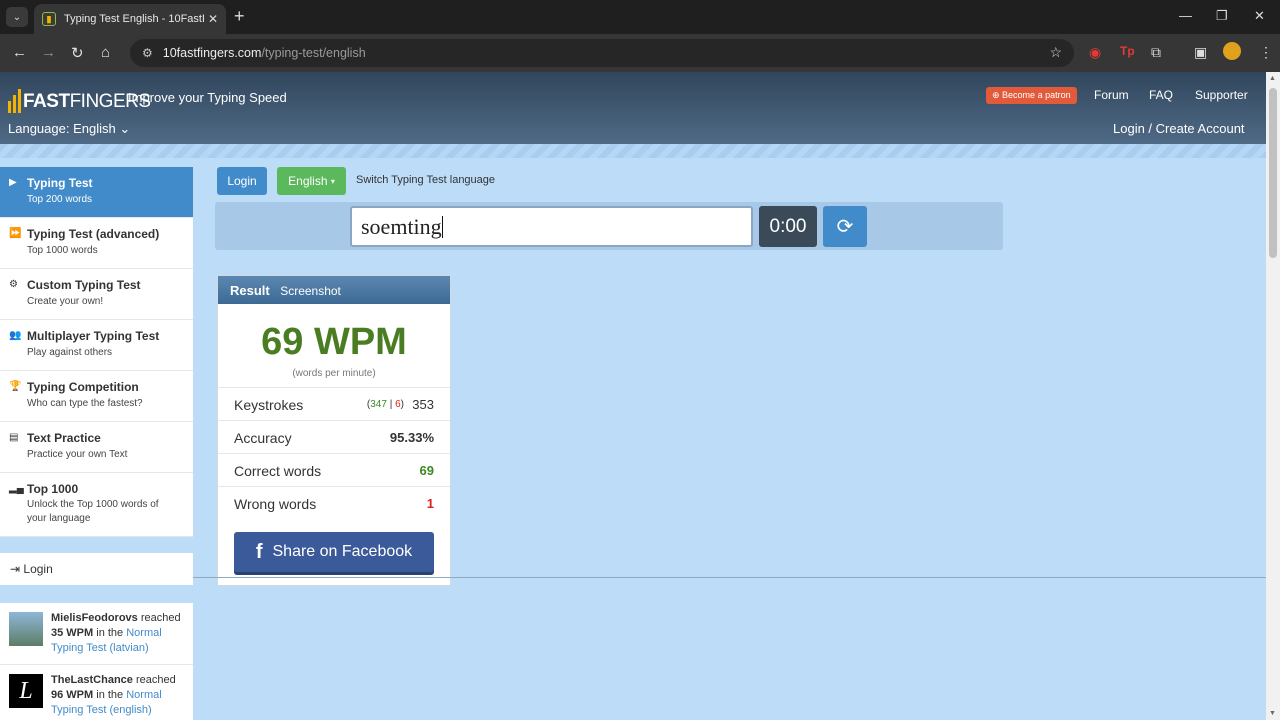 The image size is (1280, 720). Describe the element at coordinates (16, 488) in the screenshot. I see `signal-icon: ▂▄` at that location.